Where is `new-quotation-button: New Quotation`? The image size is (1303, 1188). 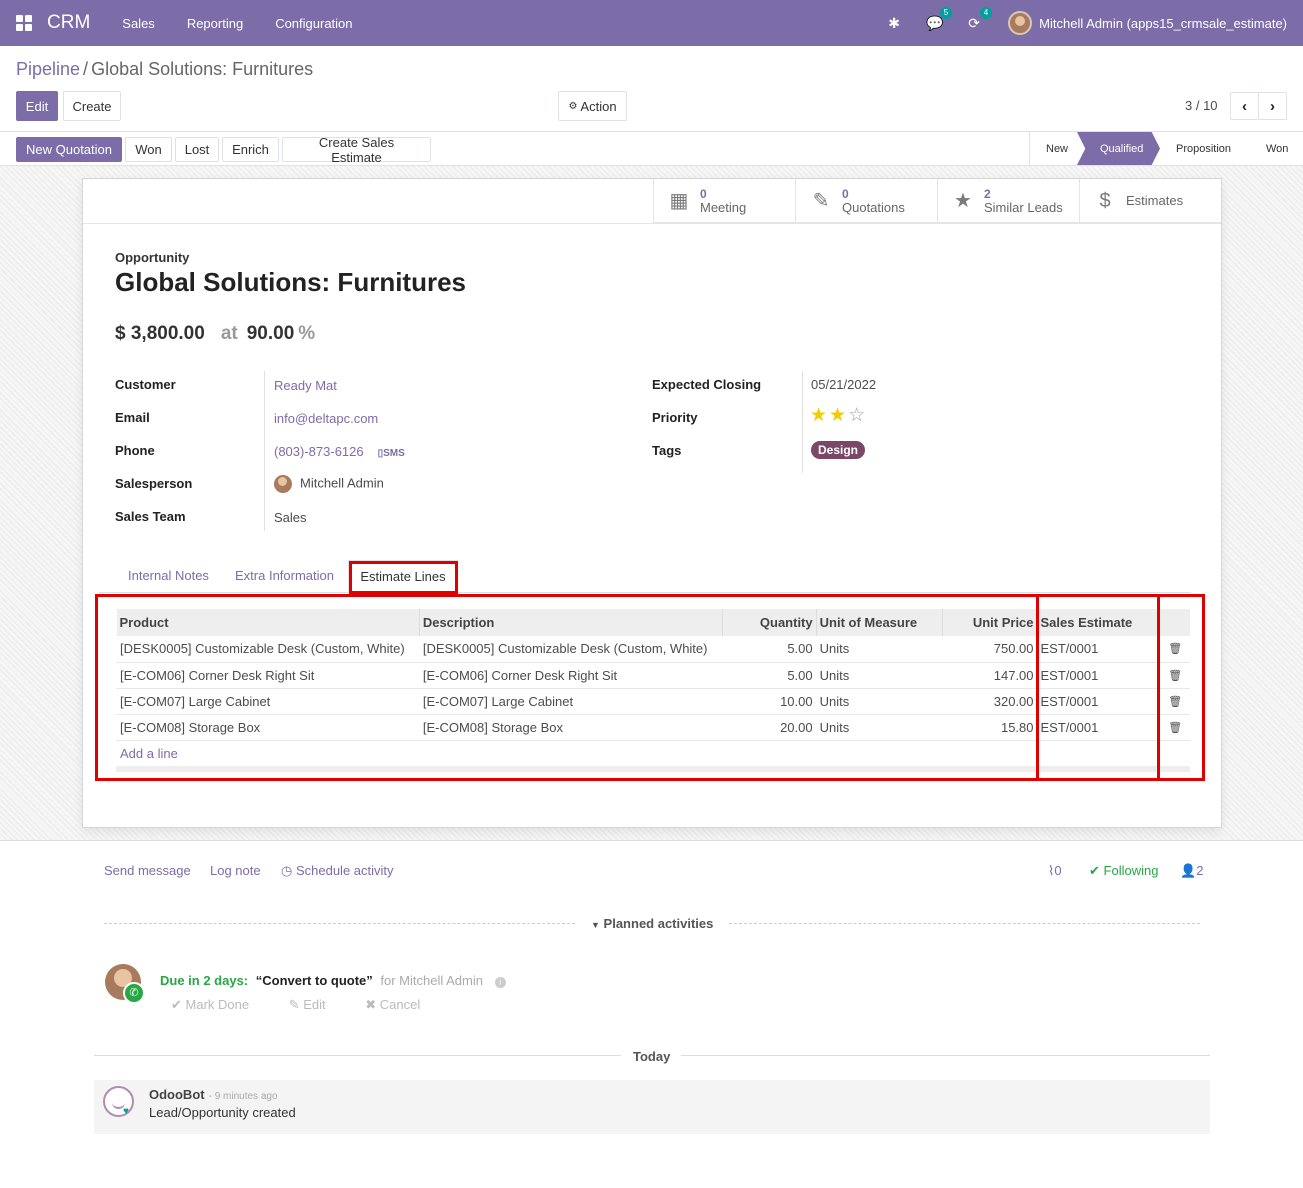 new-quotation-button: New Quotation is located at coordinates (69, 149).